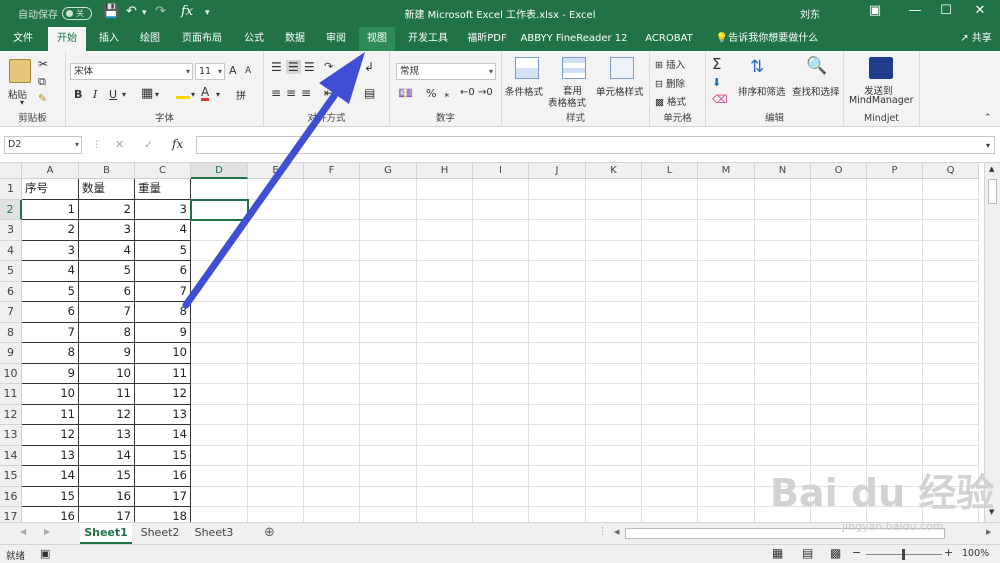  What do you see at coordinates (574, 68) in the screenshot?
I see `format-as-table-icon` at bounding box center [574, 68].